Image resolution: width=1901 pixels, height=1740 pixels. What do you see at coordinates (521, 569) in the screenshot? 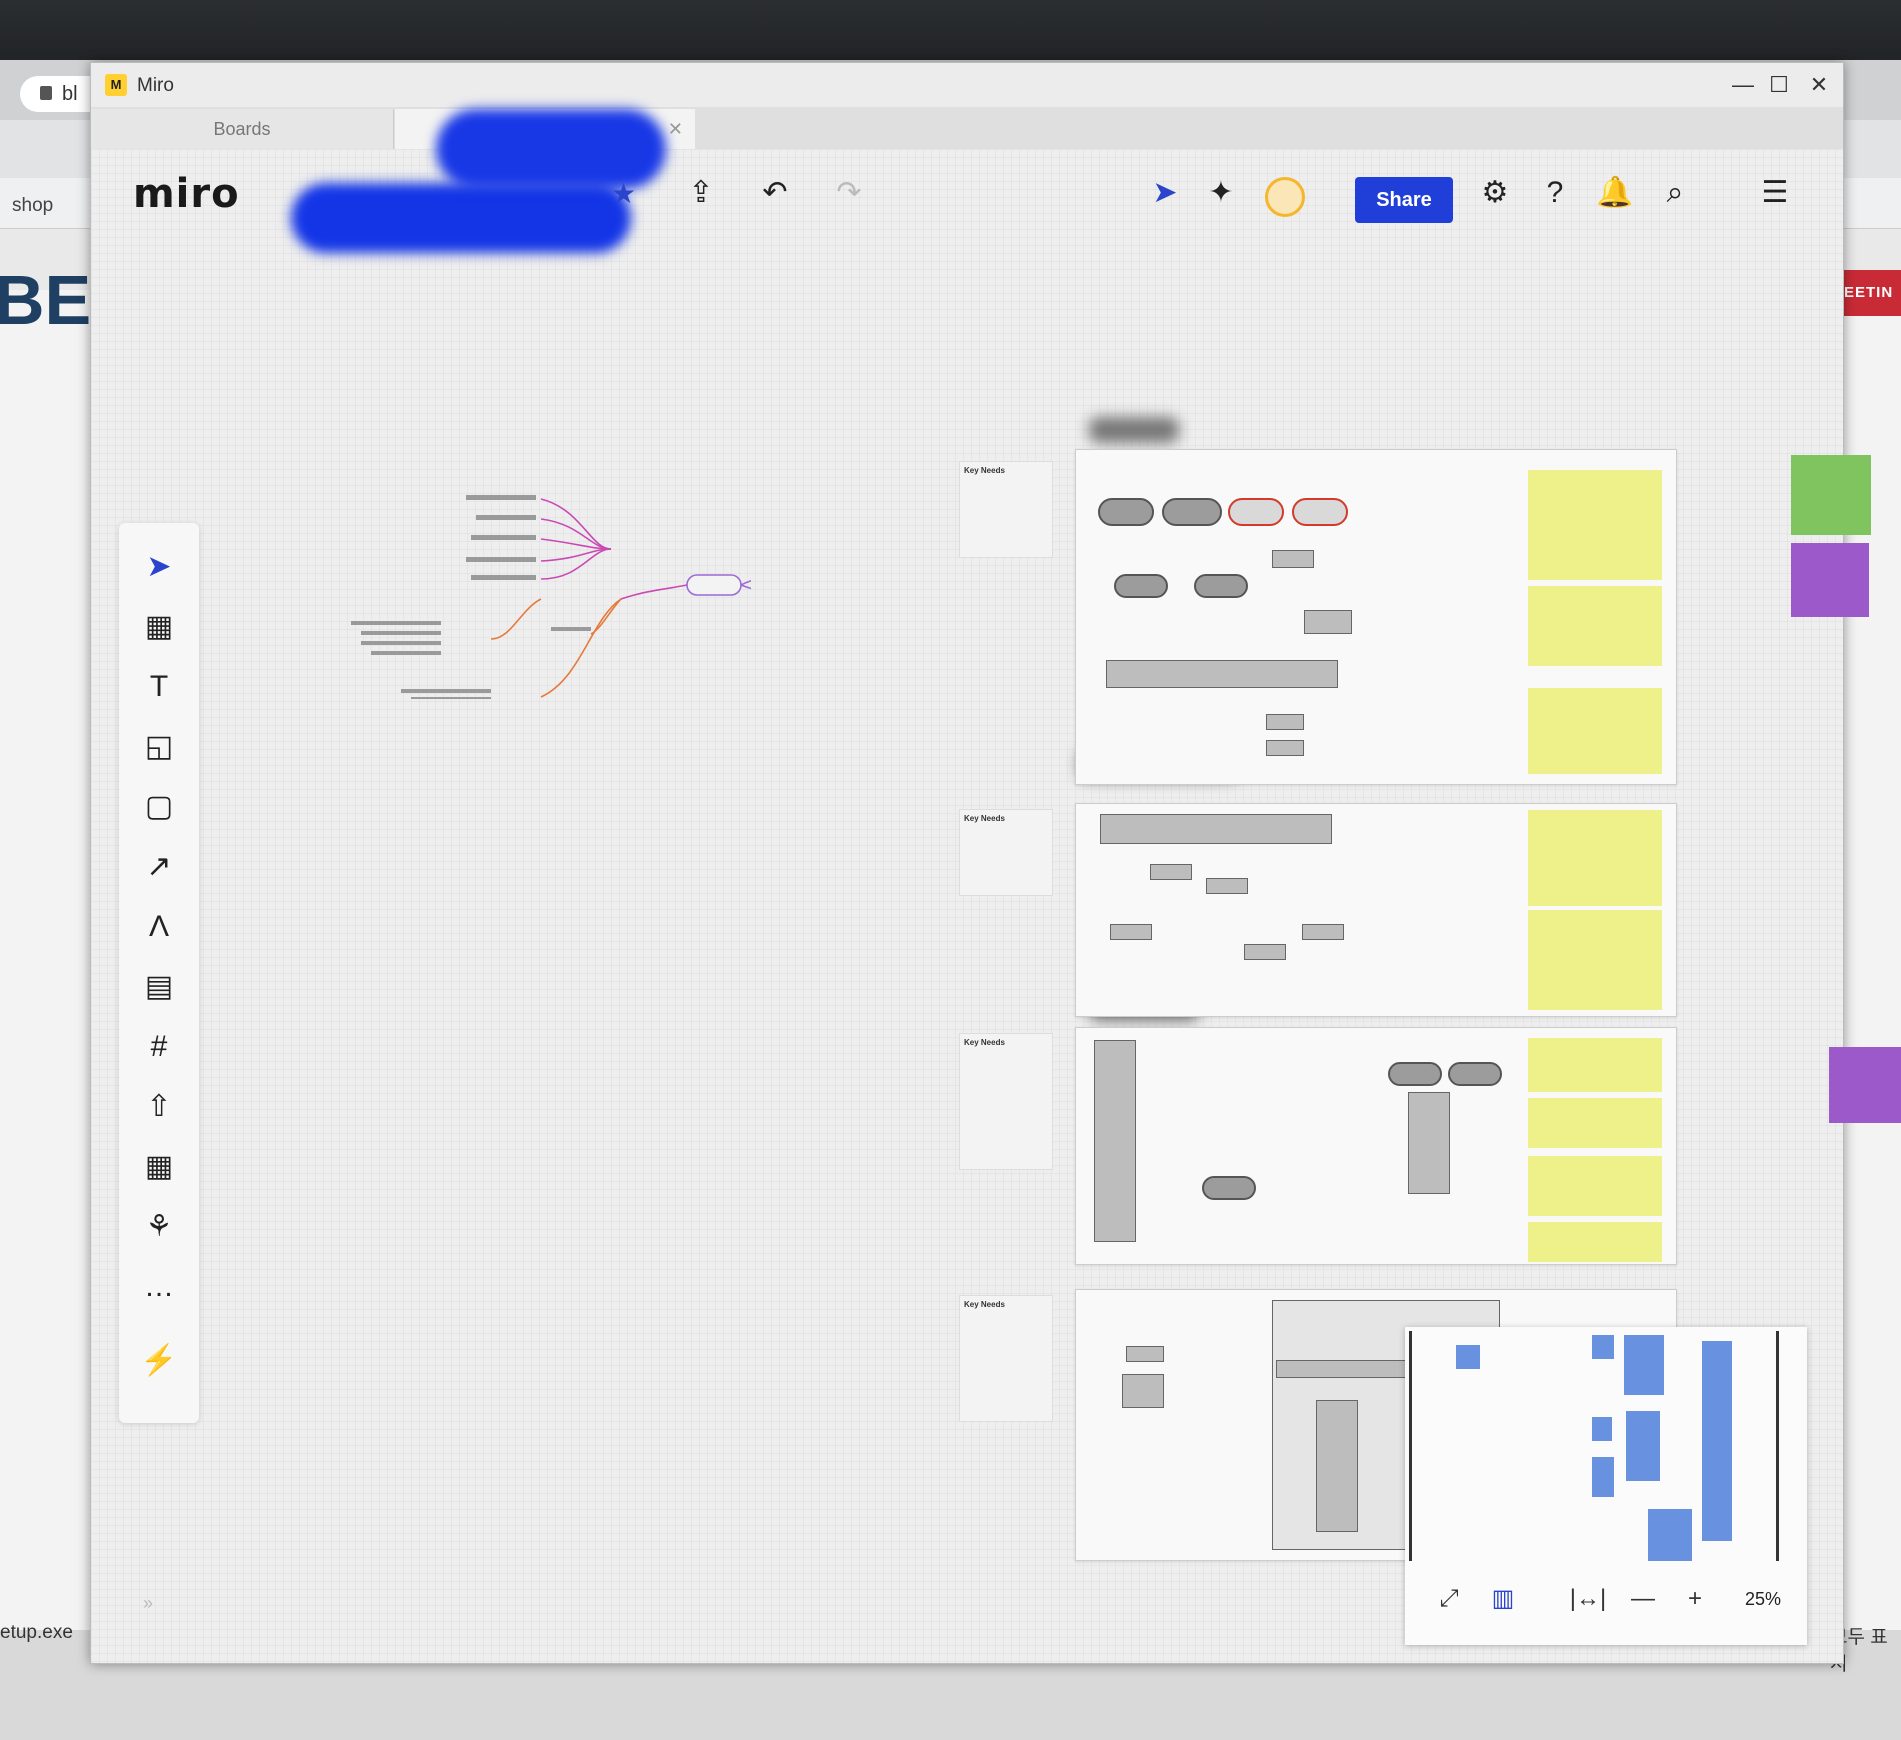
I see `mind-map` at bounding box center [521, 569].